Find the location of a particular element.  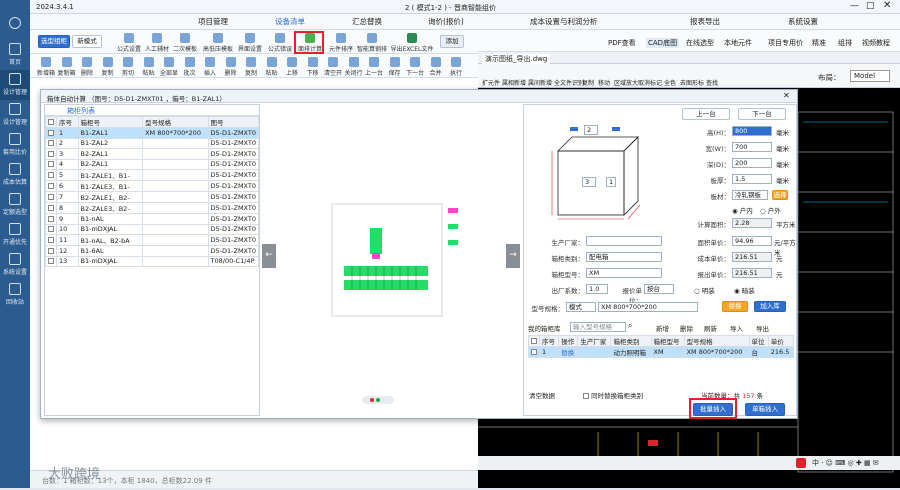

quote-unit-select: 按台 is located at coordinates (659, 289).